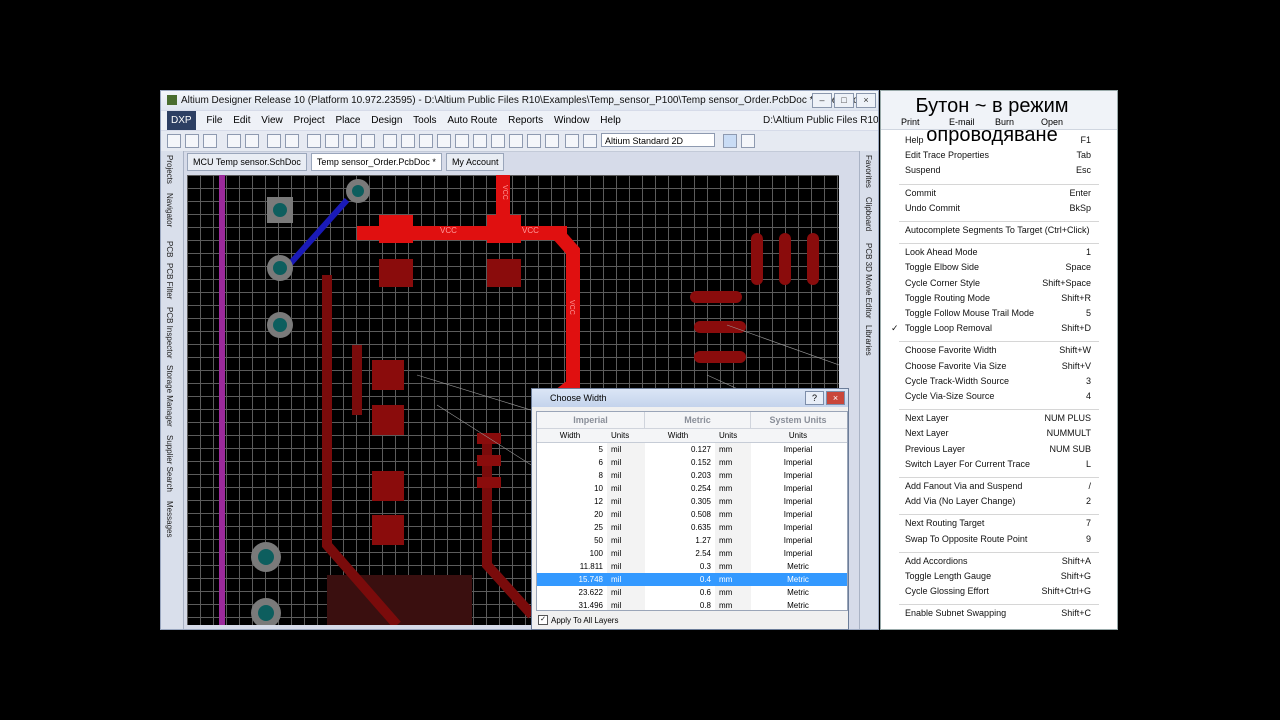 The width and height of the screenshot is (1280, 720). Describe the element at coordinates (998, 366) in the screenshot. I see `context-menu-item: Choose Favorite Via Size Shift+V` at that location.